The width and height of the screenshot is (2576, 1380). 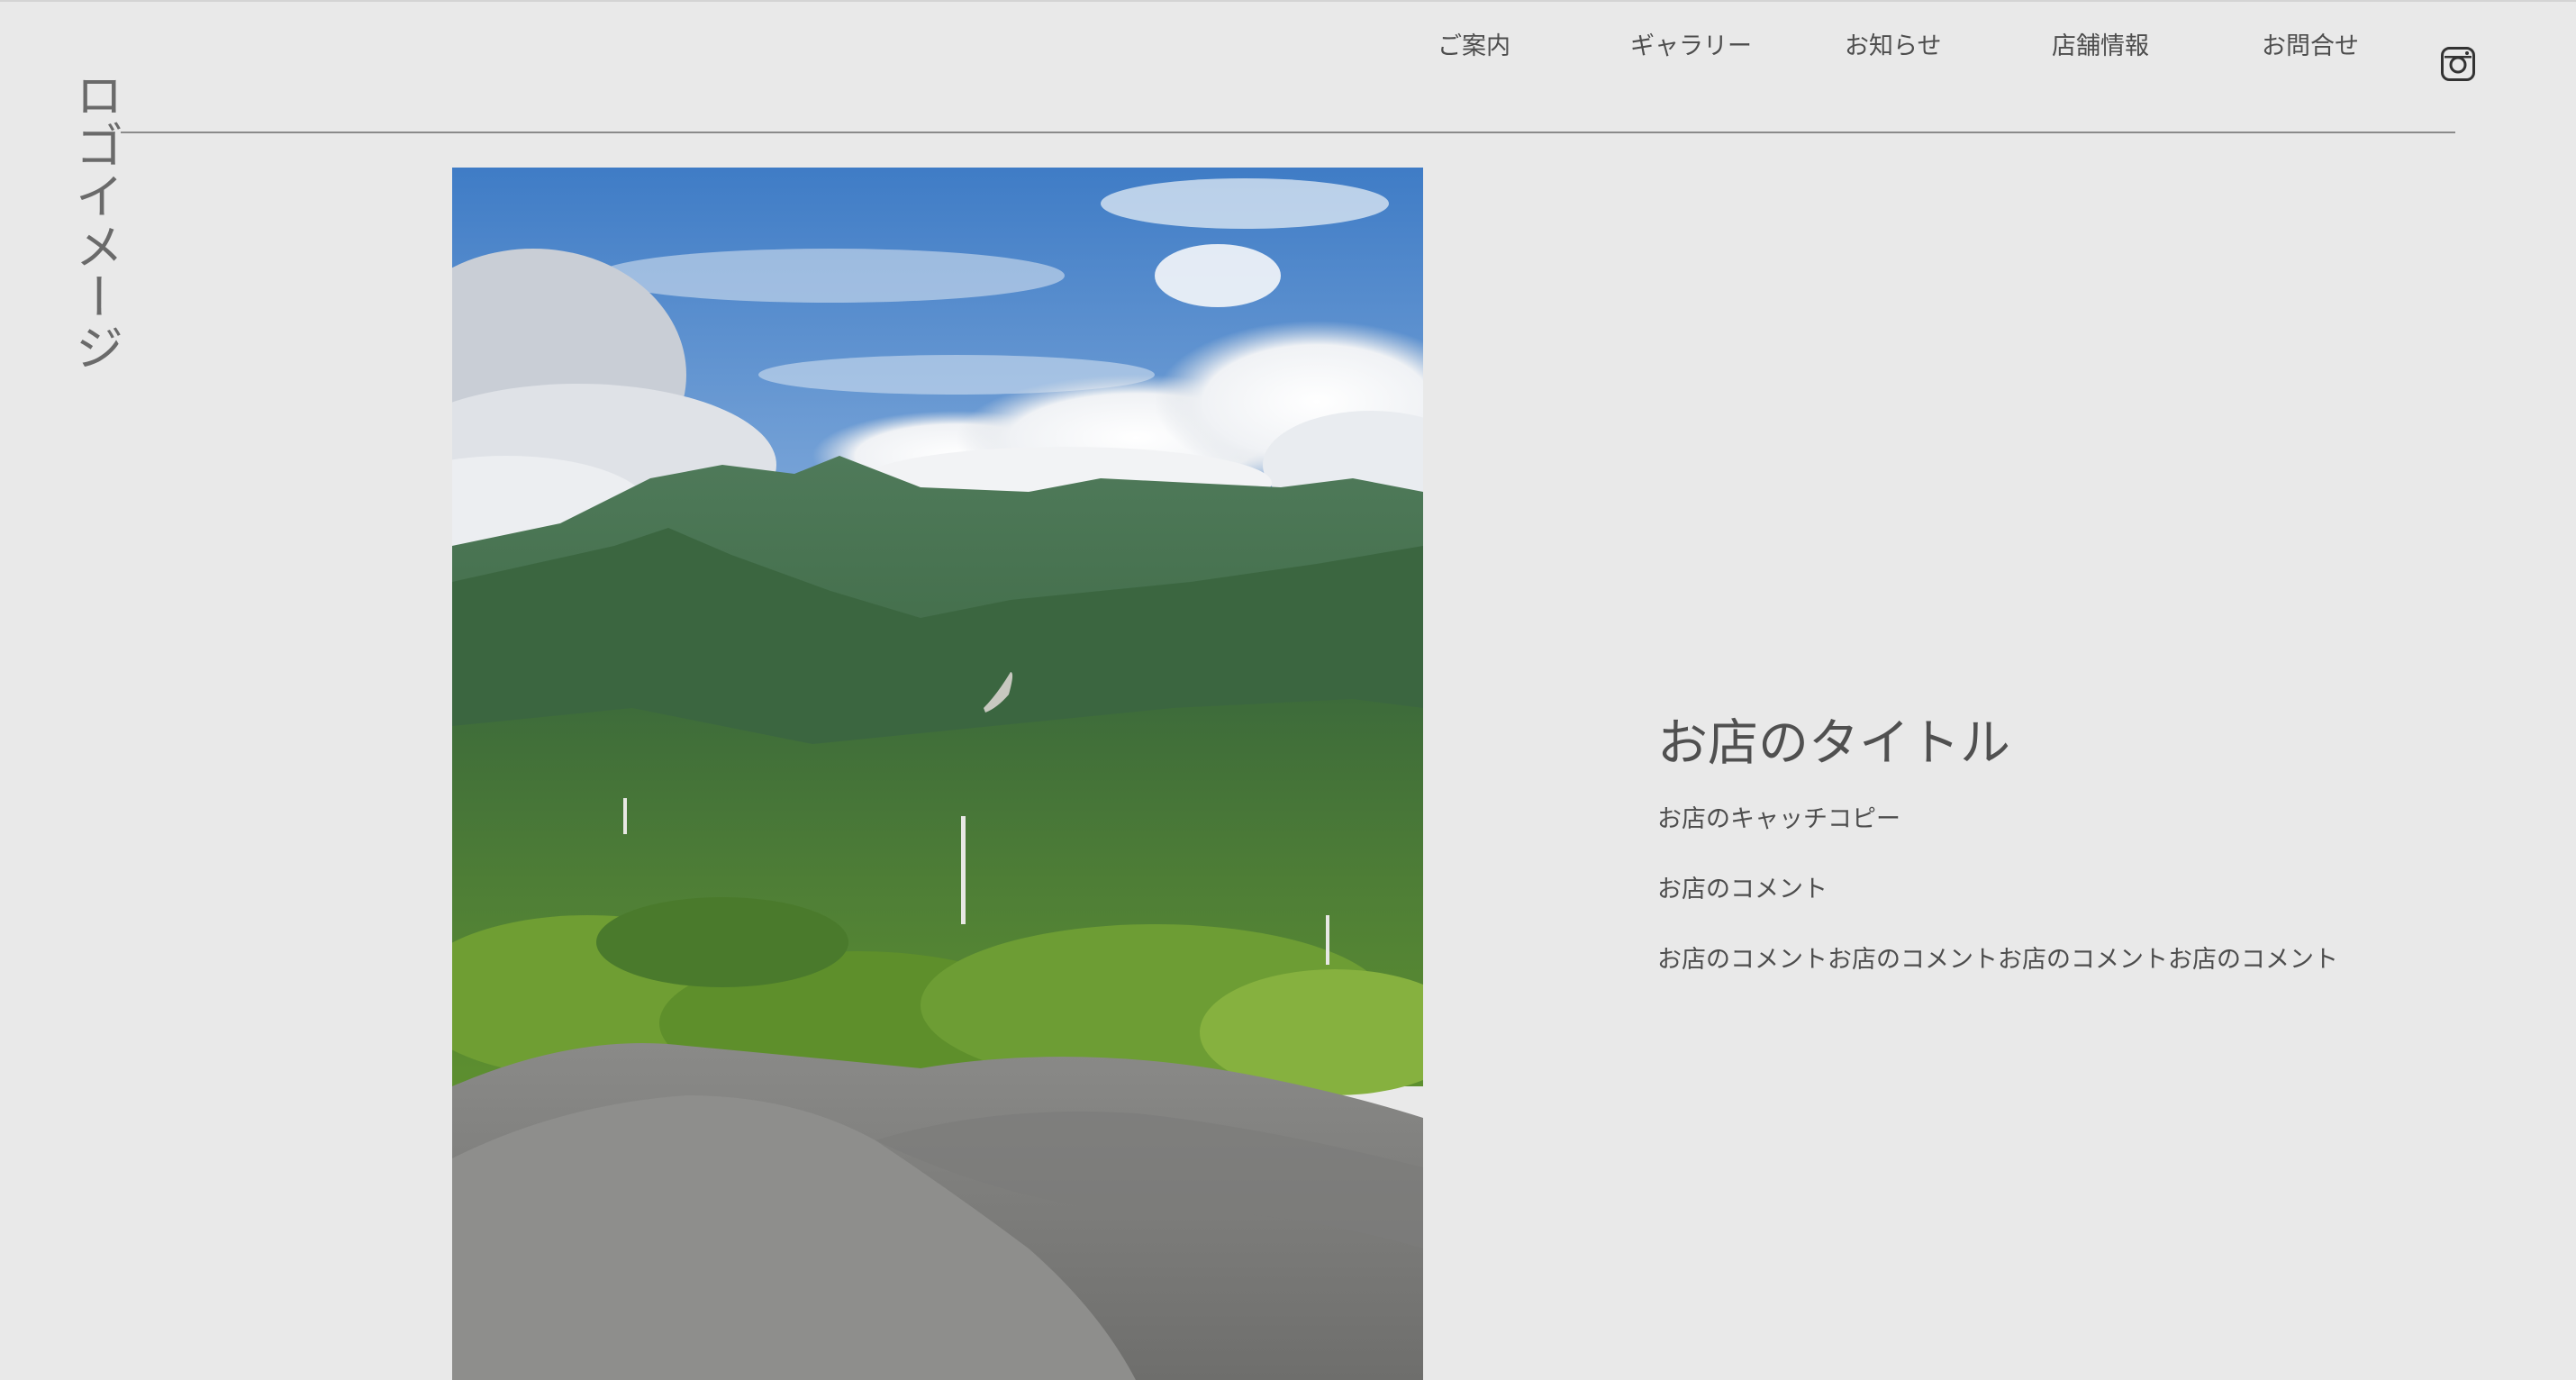 I want to click on nav-item-gallery: ギャラリー, so click(x=1691, y=43).